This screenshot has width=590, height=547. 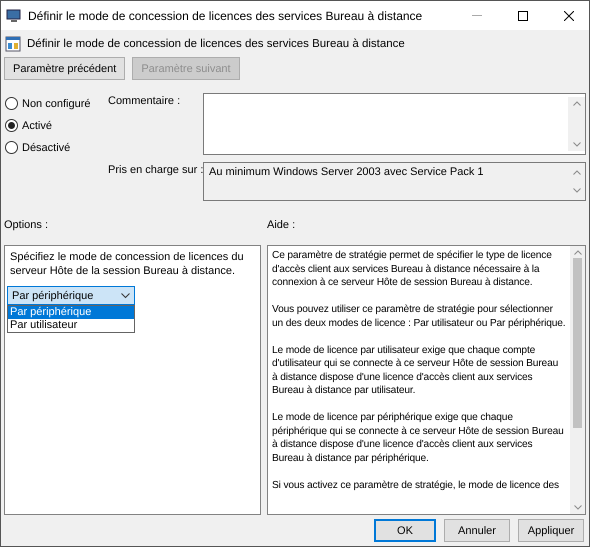 What do you see at coordinates (65, 68) in the screenshot?
I see `previous-setting-button: Paramètre précédent` at bounding box center [65, 68].